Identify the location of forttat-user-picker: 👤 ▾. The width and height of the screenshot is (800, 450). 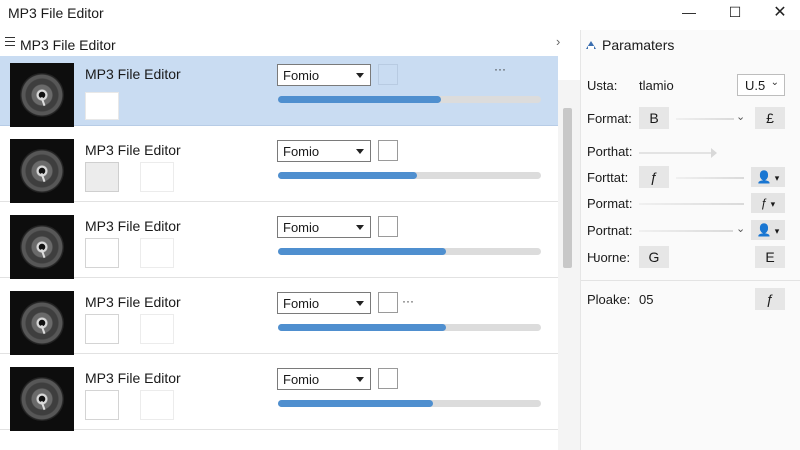
(768, 177).